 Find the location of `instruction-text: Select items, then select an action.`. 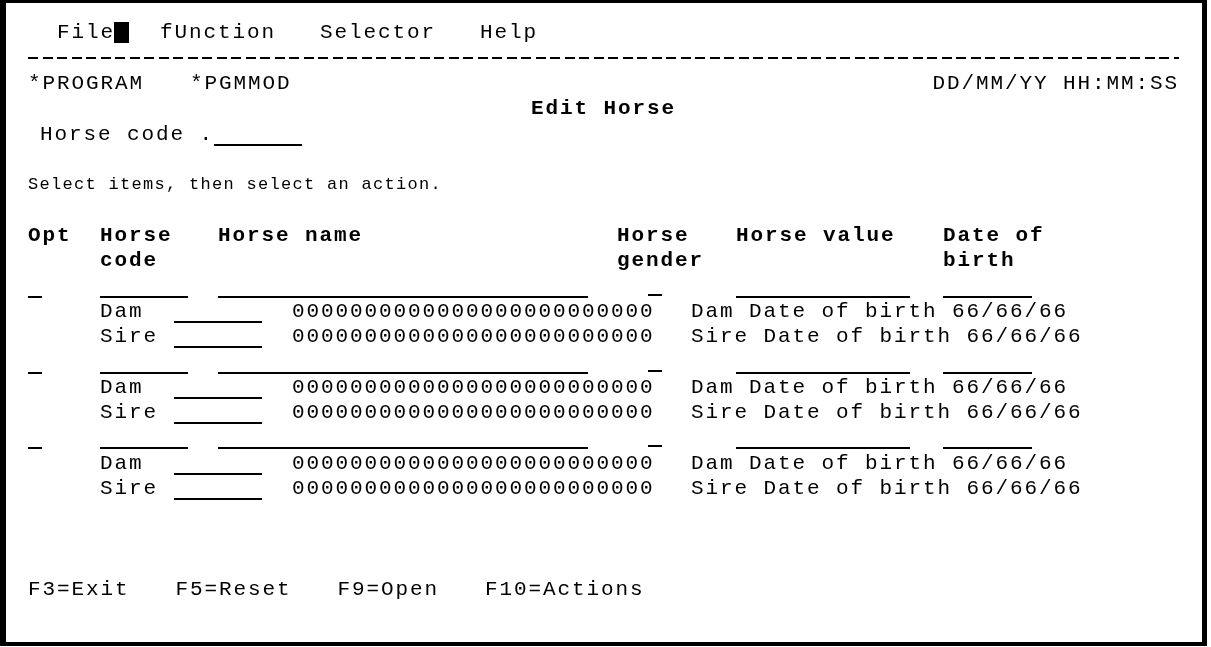

instruction-text: Select items, then select an action. is located at coordinates (235, 185).